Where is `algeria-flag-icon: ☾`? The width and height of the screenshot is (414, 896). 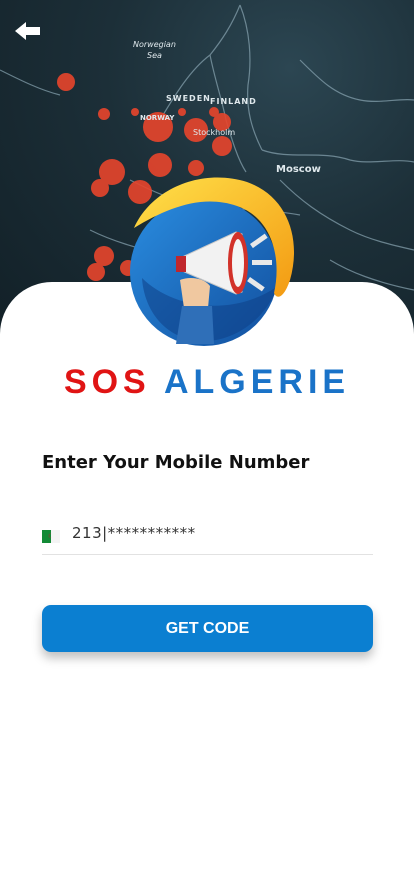
algeria-flag-icon: ☾ is located at coordinates (51, 536).